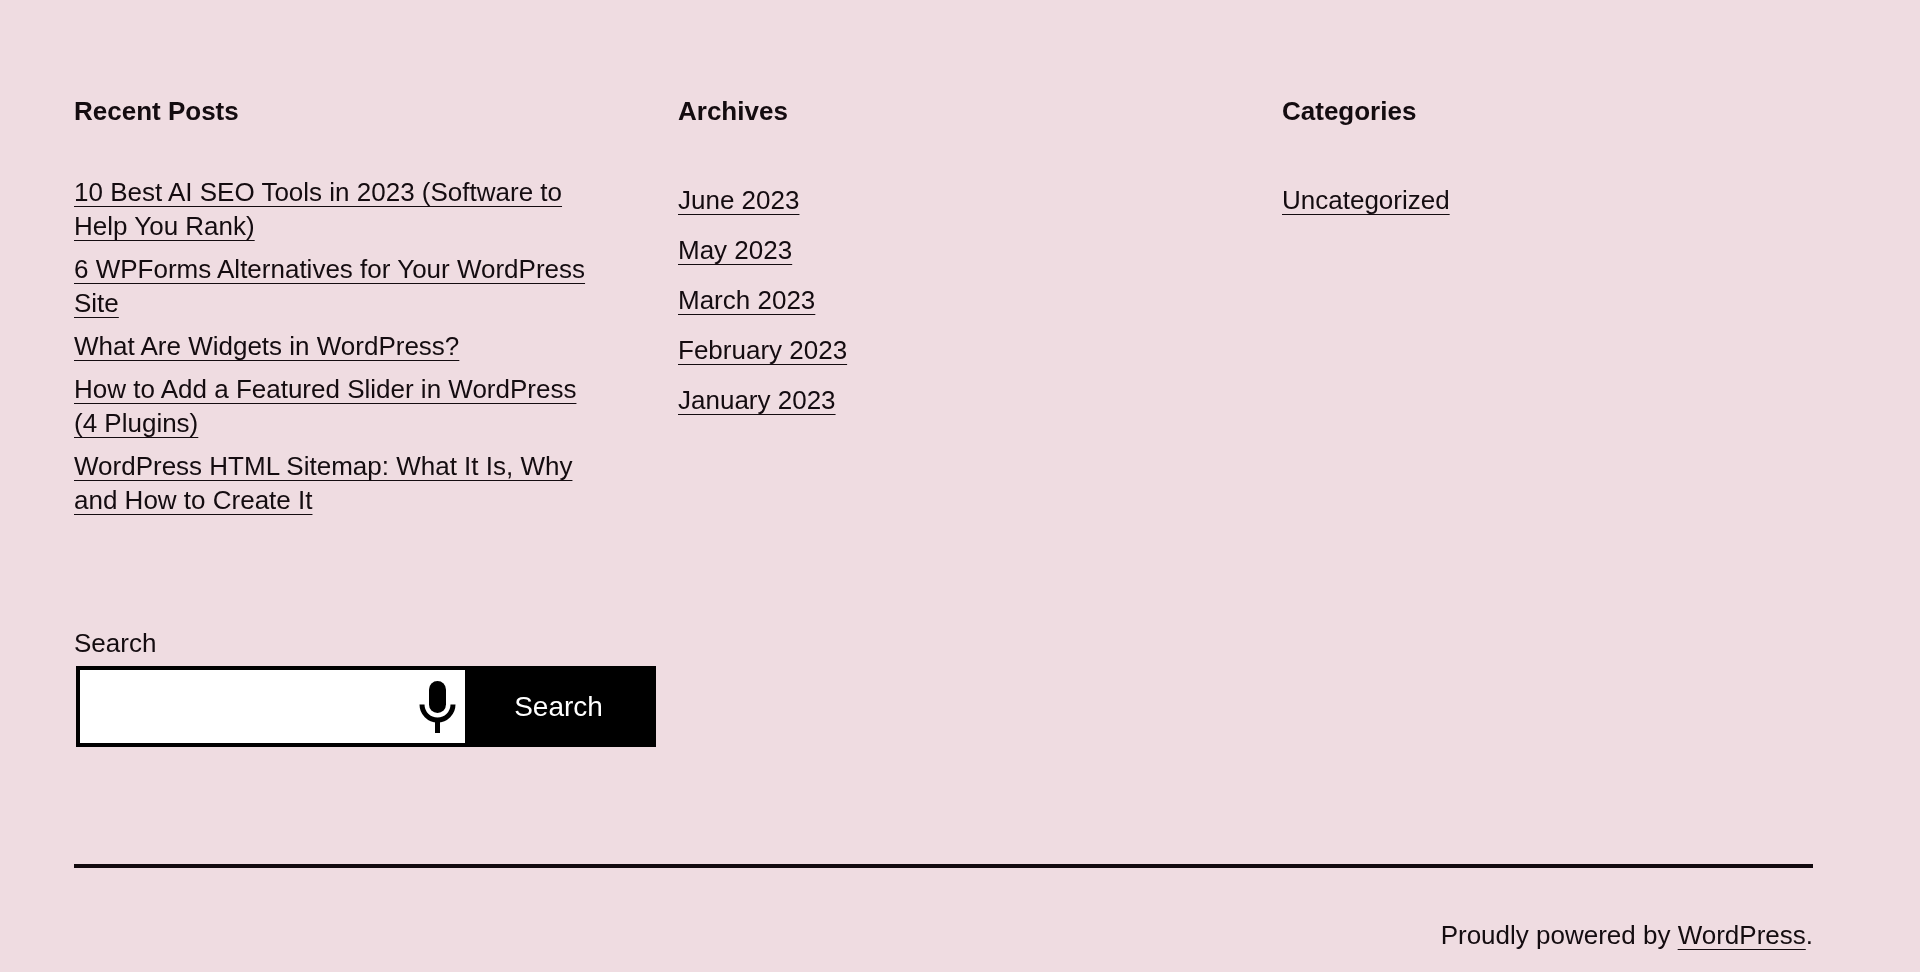 This screenshot has width=1920, height=972. I want to click on post-link: WordPress HTML Sitemap: What It Is, Why and How to Create It, so click(335, 483).